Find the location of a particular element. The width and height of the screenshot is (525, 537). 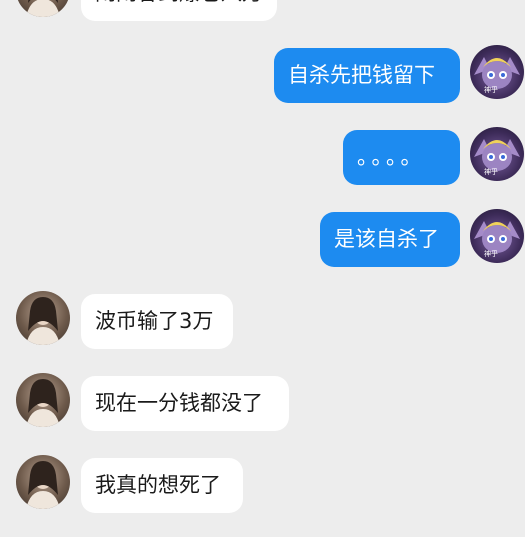

message-bubble-incoming: 波币输了3万 is located at coordinates (157, 321).